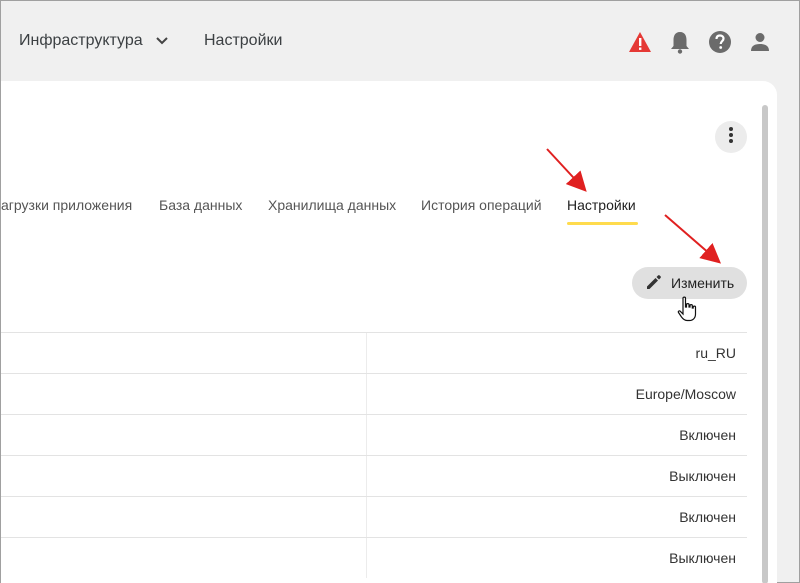  Describe the element at coordinates (374, 352) in the screenshot. I see `table-row: ru_RU` at that location.